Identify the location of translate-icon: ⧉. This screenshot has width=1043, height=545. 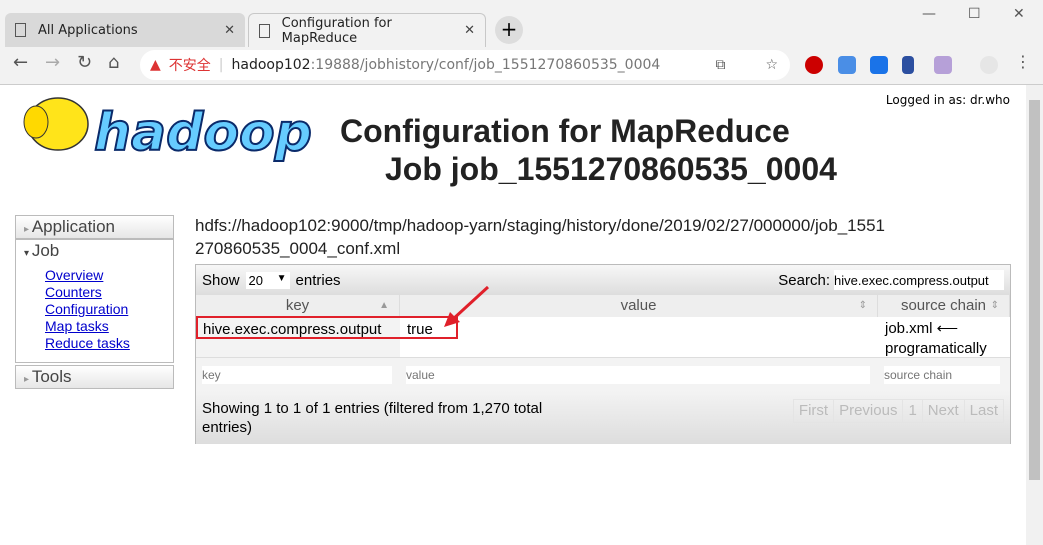
(720, 65).